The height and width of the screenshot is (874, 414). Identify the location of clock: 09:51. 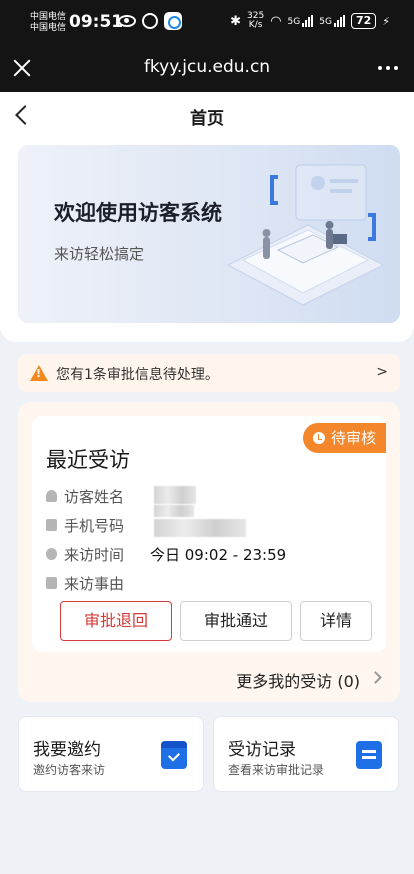
(96, 22).